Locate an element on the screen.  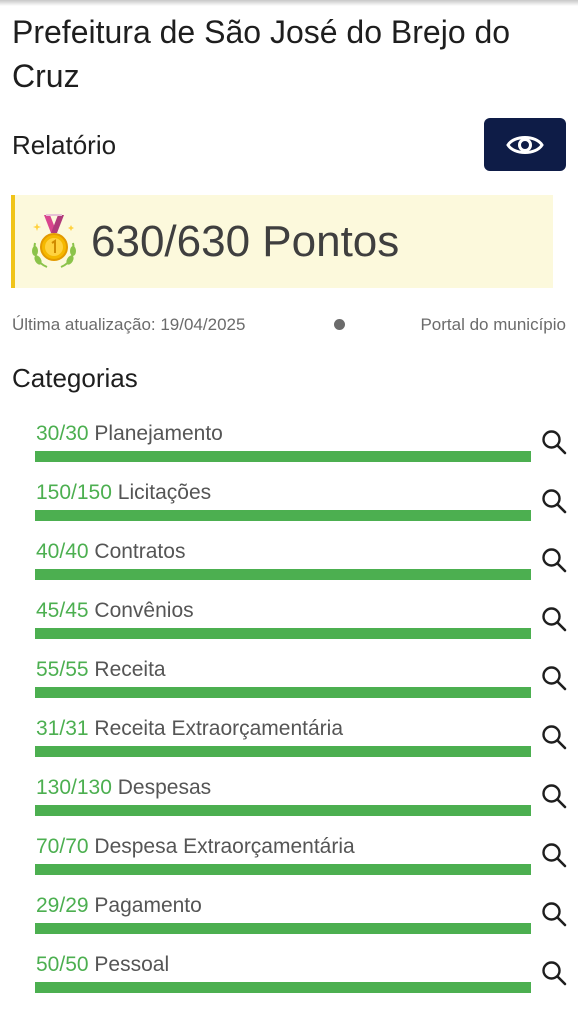
category-name: Convênios is located at coordinates (144, 610).